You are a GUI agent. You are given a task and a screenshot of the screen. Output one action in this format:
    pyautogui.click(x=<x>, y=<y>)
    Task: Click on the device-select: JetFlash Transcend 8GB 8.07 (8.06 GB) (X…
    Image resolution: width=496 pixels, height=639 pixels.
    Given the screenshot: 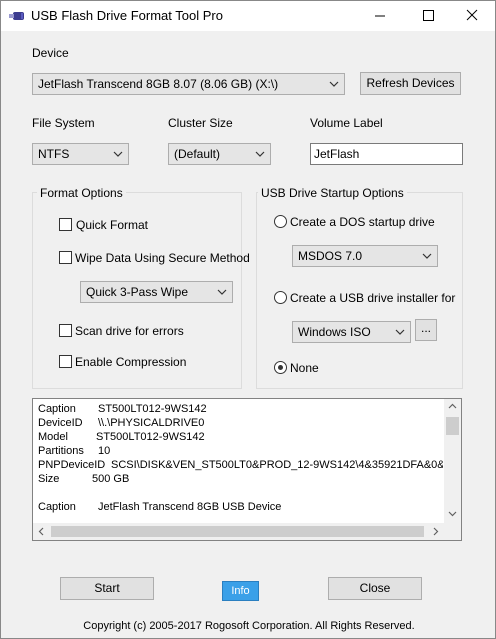 What is the action you would take?
    pyautogui.click(x=188, y=84)
    